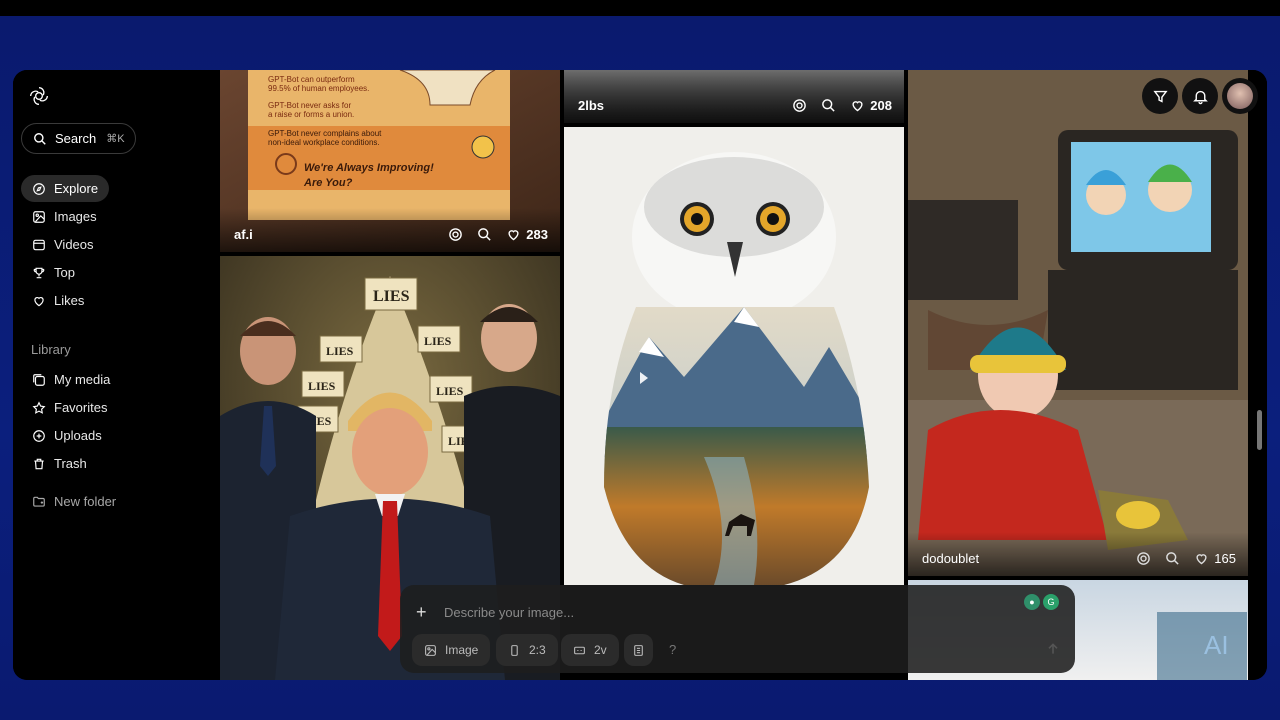  Describe the element at coordinates (39, 407) in the screenshot. I see `star-icon` at that location.